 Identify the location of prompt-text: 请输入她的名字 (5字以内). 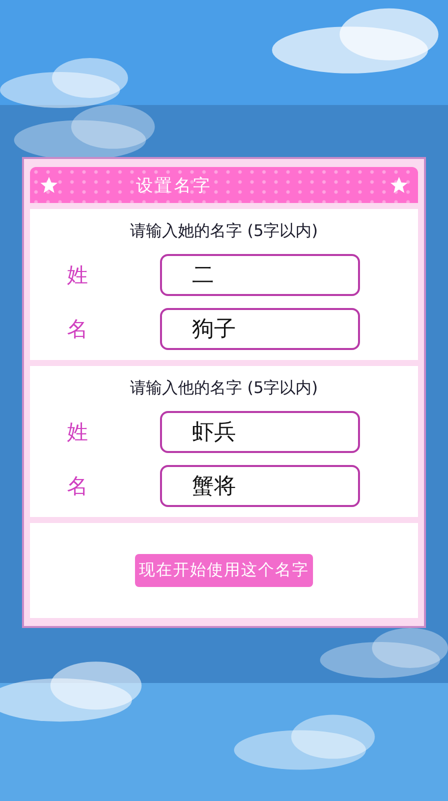
(224, 231).